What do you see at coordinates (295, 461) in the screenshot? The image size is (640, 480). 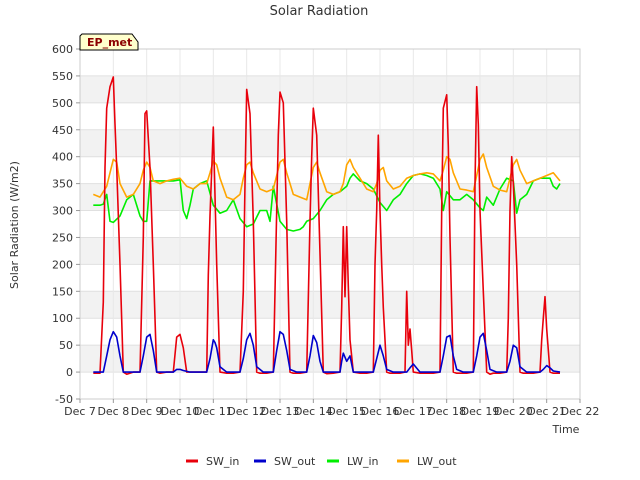 I see `legend-label-sw-out: SW_out` at bounding box center [295, 461].